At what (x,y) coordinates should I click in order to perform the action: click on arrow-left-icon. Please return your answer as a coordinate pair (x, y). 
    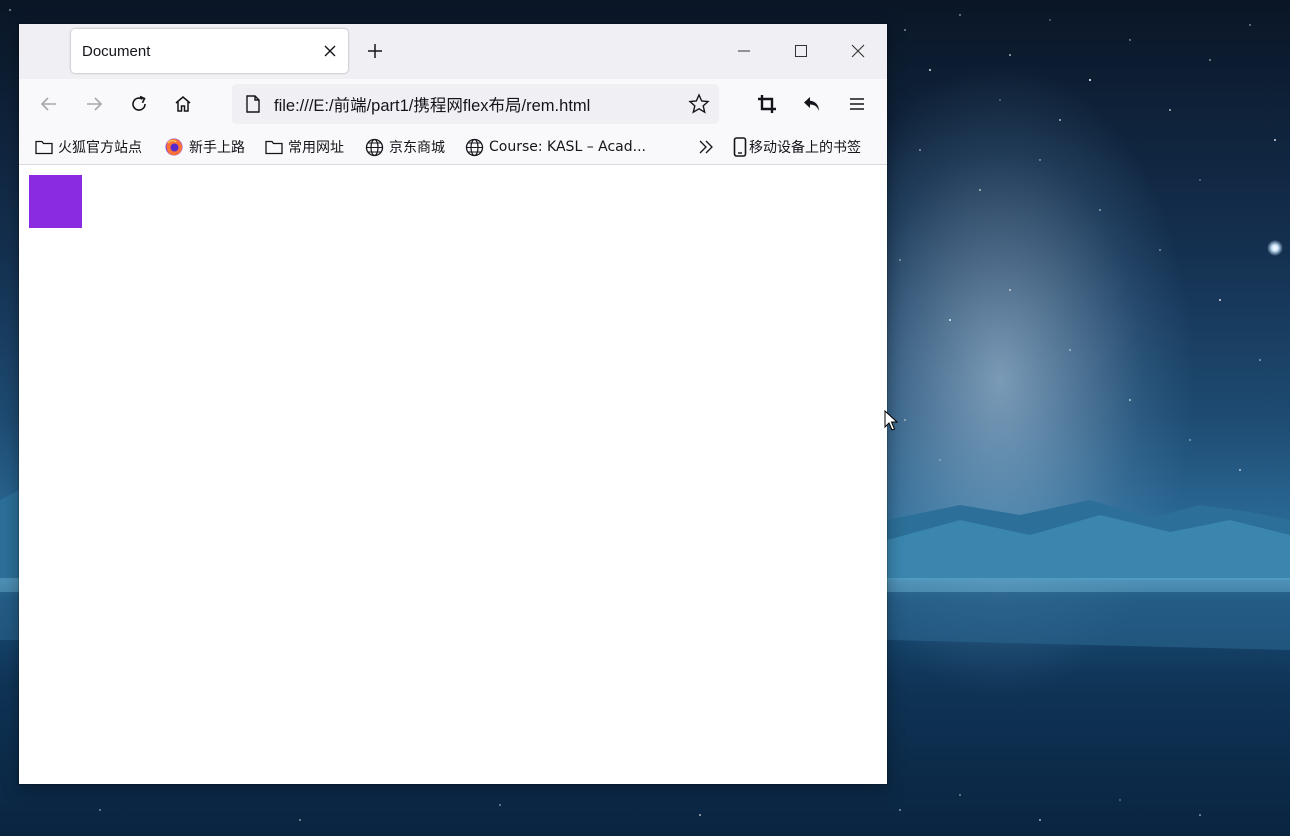
    Looking at the image, I should click on (48, 104).